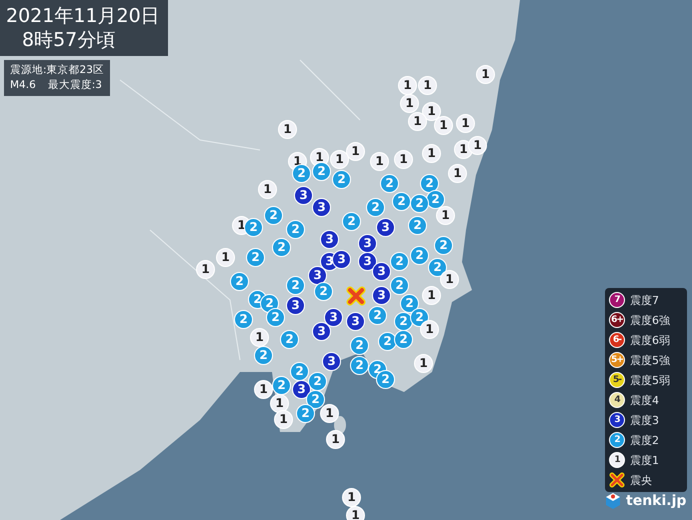 This screenshot has height=520, width=692. I want to click on legend-label: 震度1, so click(644, 460).